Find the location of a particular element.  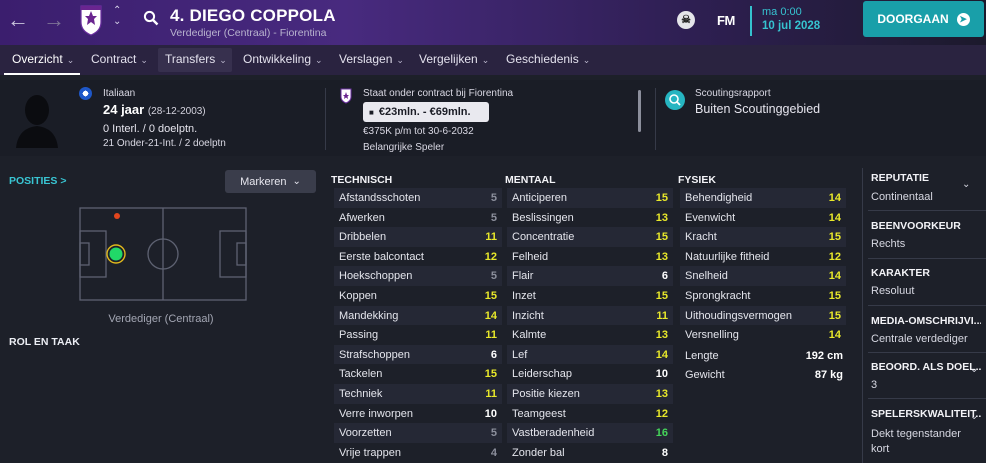

club-crest-small-icon is located at coordinates (346, 96).